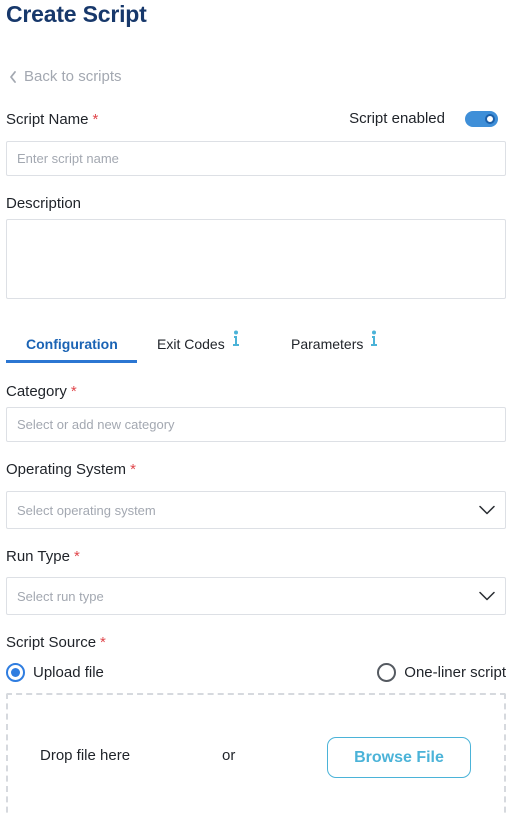 The image size is (515, 816). I want to click on toggle-knob, so click(490, 118).